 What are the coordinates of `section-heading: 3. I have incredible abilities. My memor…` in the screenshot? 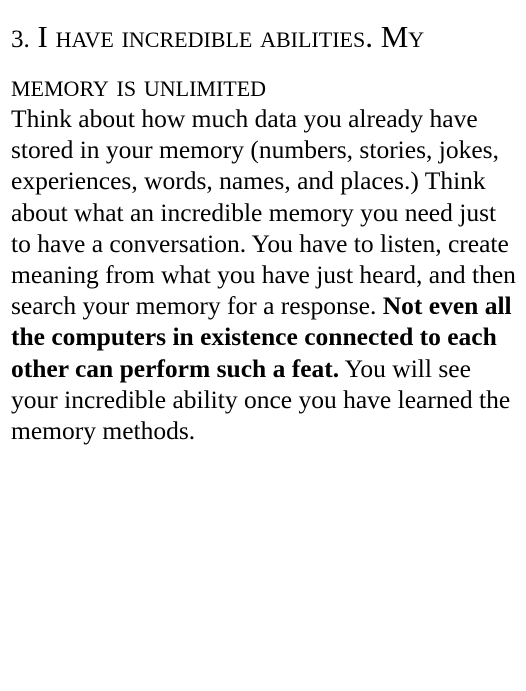 It's located at (263, 61).